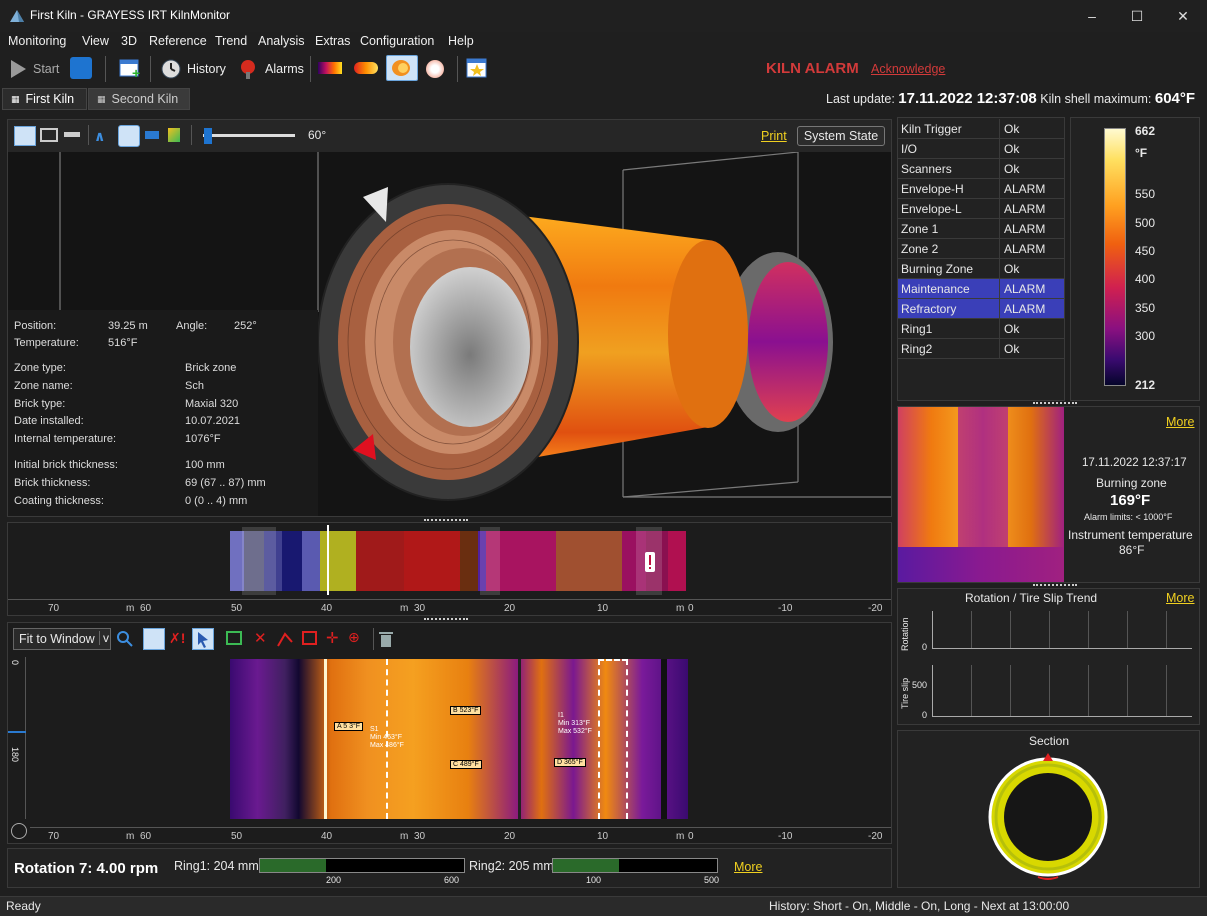 The height and width of the screenshot is (916, 1207). Describe the element at coordinates (271, 69) in the screenshot. I see `alarms-button: Alarms` at that location.